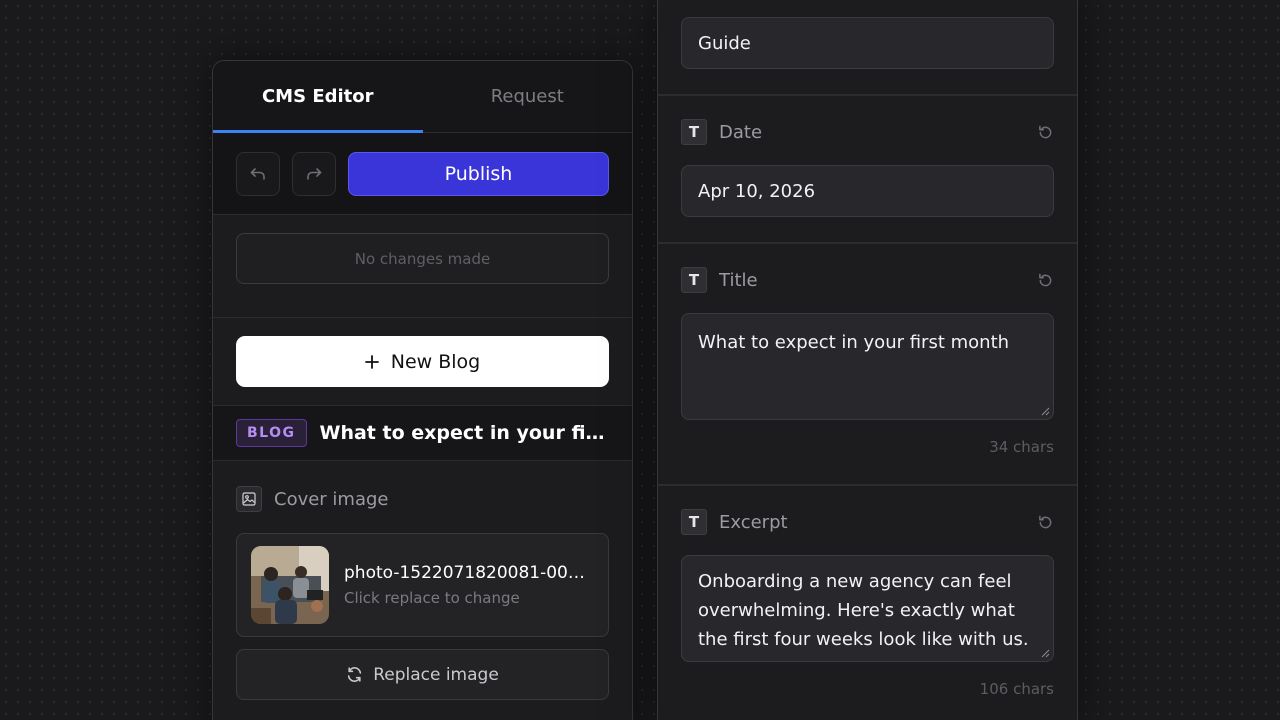 This screenshot has height=720, width=1280. I want to click on changes-status: No changes made, so click(422, 258).